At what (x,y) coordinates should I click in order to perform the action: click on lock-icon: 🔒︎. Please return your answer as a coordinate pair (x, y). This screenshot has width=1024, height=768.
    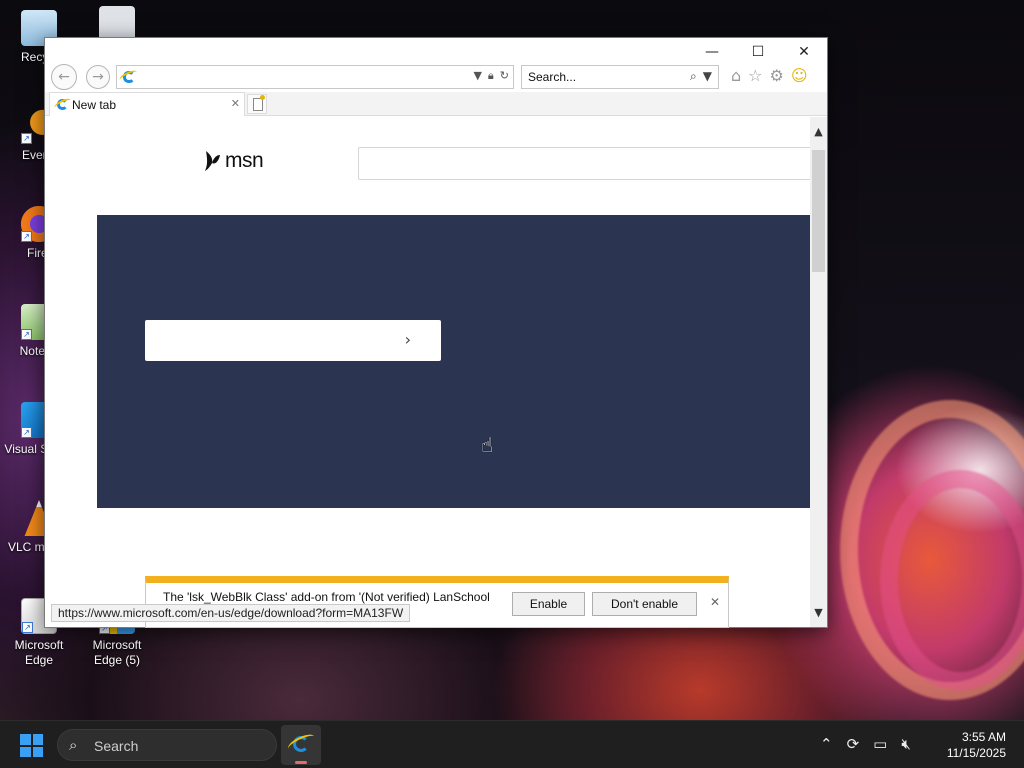
    Looking at the image, I should click on (491, 76).